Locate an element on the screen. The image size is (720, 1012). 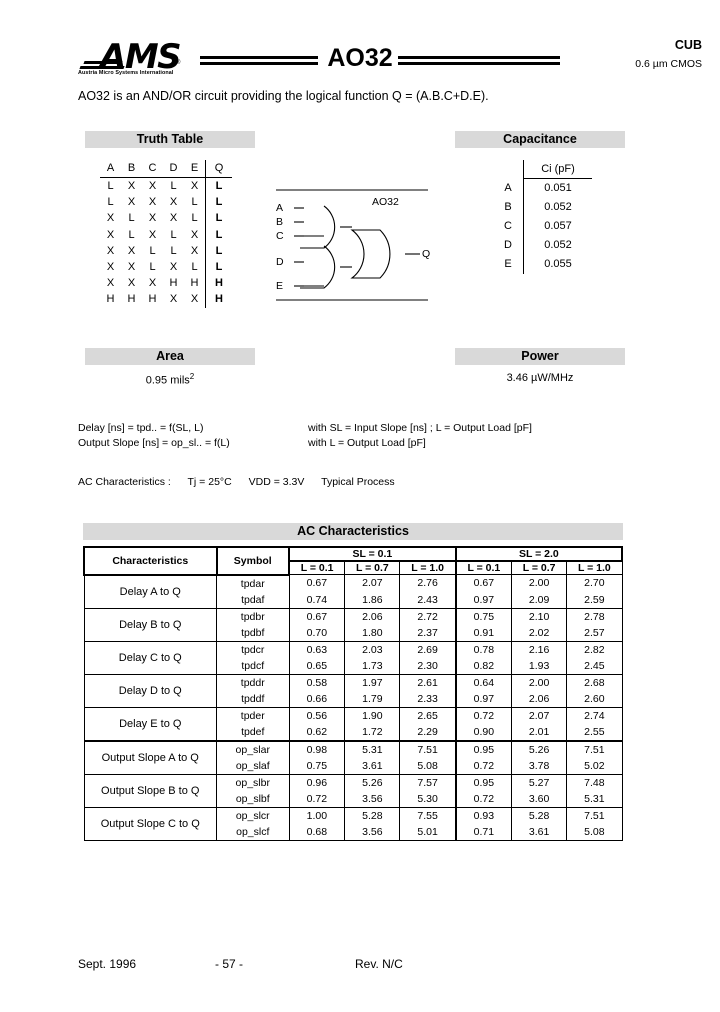
note-delay-formula: Delay [ns] = tpd.. = f(SL, L) is located at coordinates (141, 428).